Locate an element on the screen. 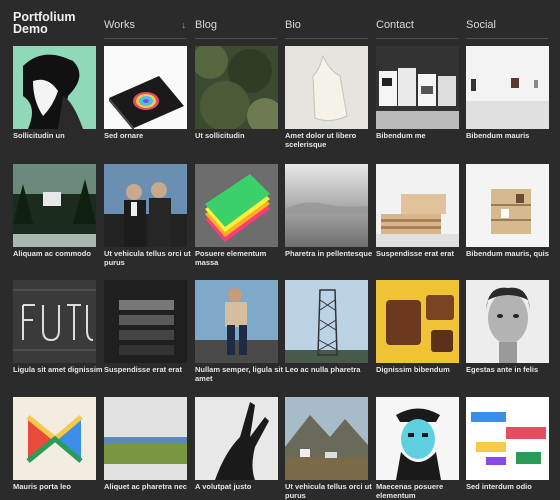  nav-social-label: Social is located at coordinates (481, 25).